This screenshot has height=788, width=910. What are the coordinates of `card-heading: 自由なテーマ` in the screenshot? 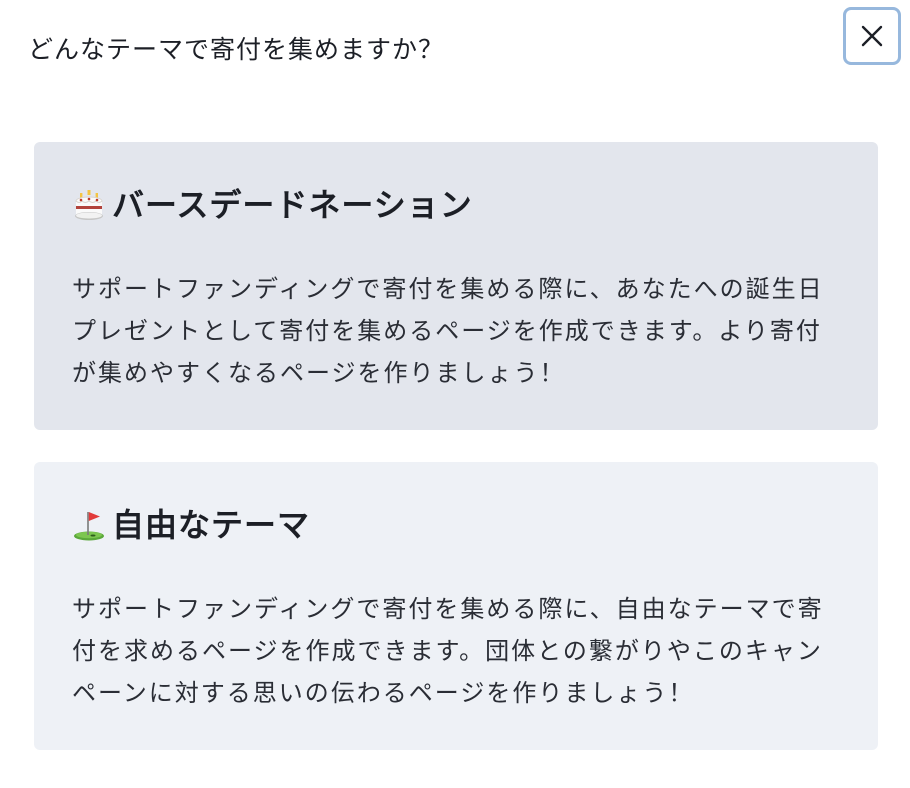 It's located at (455, 525).